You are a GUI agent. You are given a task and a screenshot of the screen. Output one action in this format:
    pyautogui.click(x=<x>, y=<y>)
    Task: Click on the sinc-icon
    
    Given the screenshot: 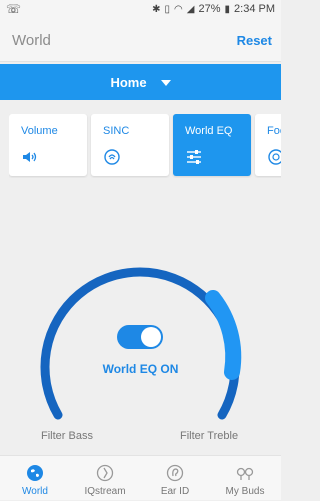 What is the action you would take?
    pyautogui.click(x=112, y=157)
    